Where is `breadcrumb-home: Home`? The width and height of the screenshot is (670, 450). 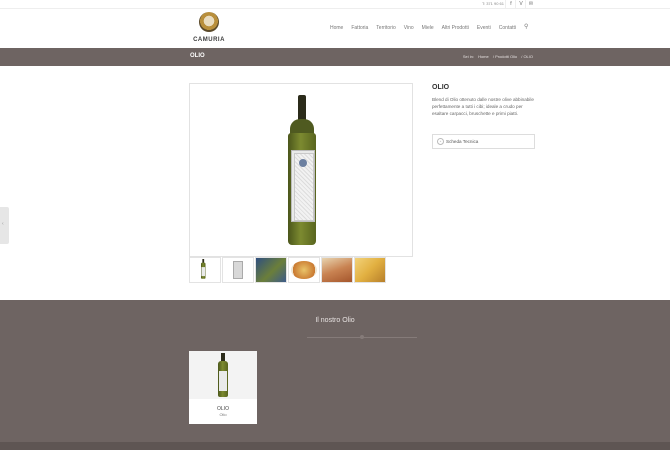
breadcrumb-home: Home is located at coordinates (483, 56).